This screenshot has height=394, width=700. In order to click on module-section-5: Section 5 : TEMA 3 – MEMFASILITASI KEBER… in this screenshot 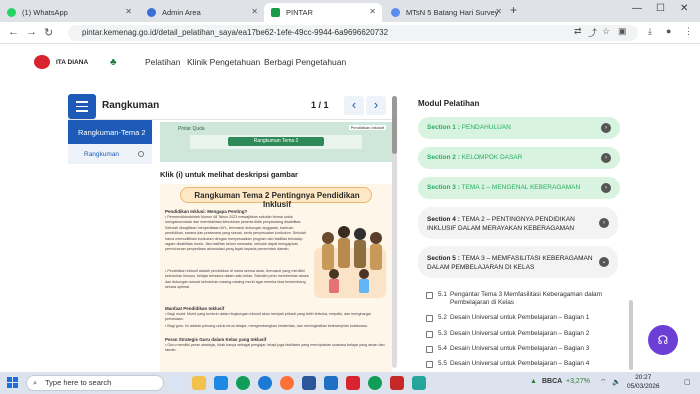, I will do `click(518, 262)`.